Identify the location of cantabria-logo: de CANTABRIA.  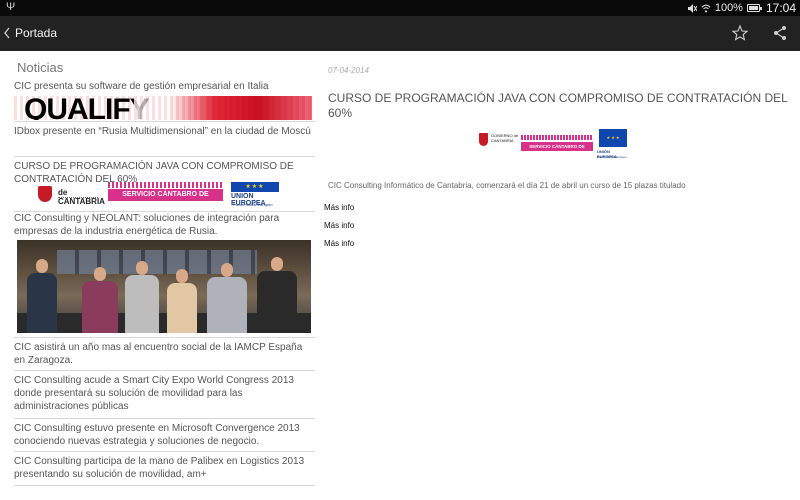
(71, 196).